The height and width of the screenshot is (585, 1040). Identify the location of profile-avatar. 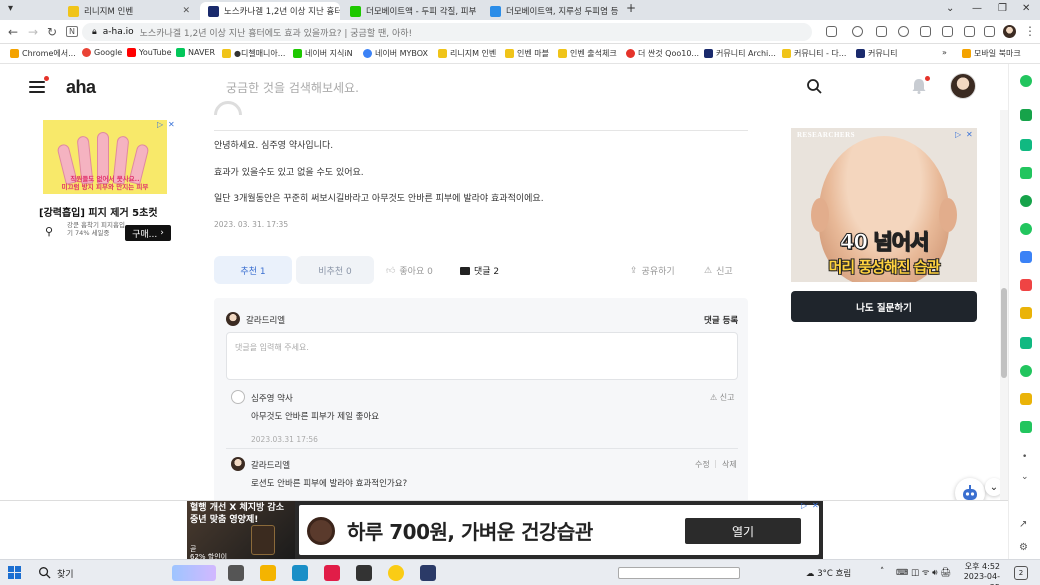
(1009, 31).